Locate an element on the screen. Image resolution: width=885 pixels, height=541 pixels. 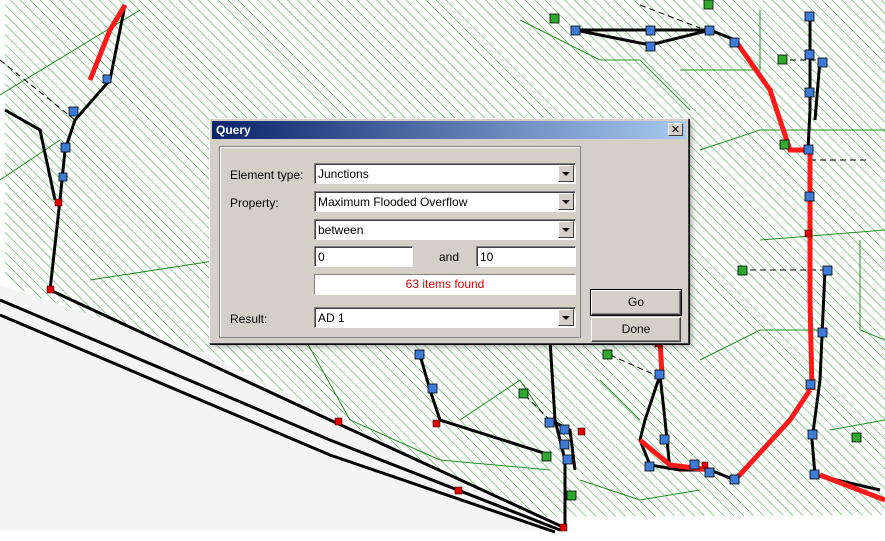
property-select: Maximum Flooded Overflow is located at coordinates (445, 201).